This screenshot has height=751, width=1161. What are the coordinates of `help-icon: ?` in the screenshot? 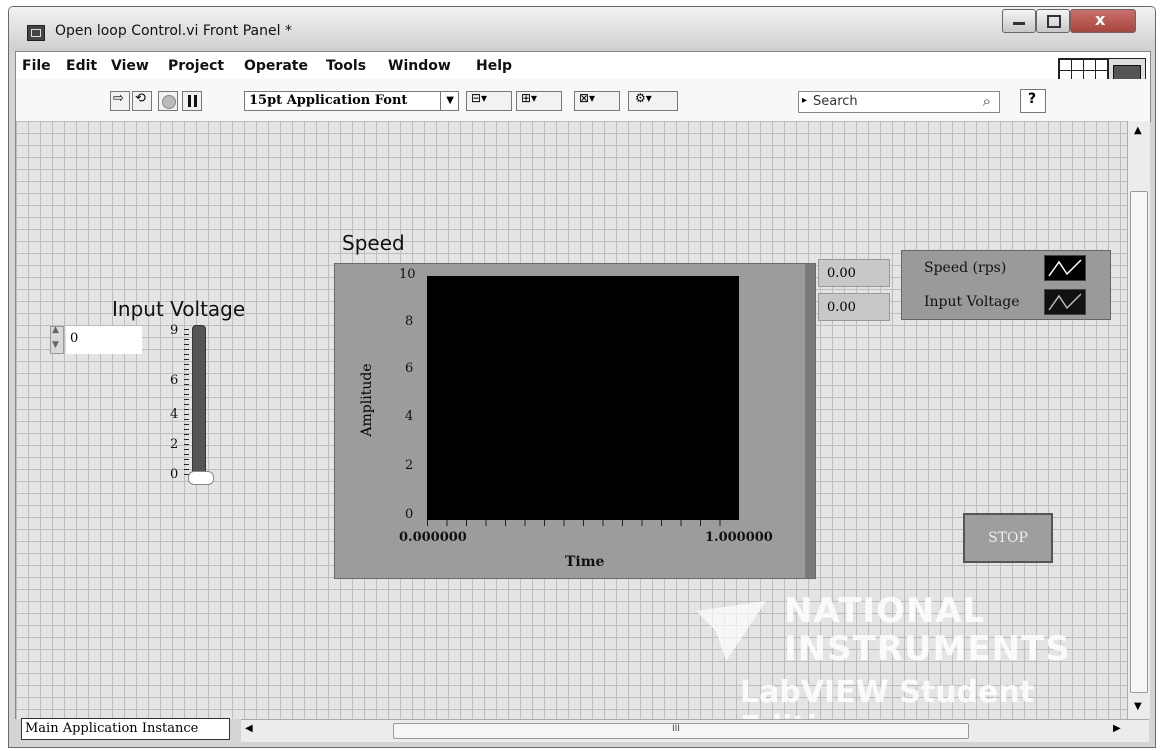 It's located at (1032, 99).